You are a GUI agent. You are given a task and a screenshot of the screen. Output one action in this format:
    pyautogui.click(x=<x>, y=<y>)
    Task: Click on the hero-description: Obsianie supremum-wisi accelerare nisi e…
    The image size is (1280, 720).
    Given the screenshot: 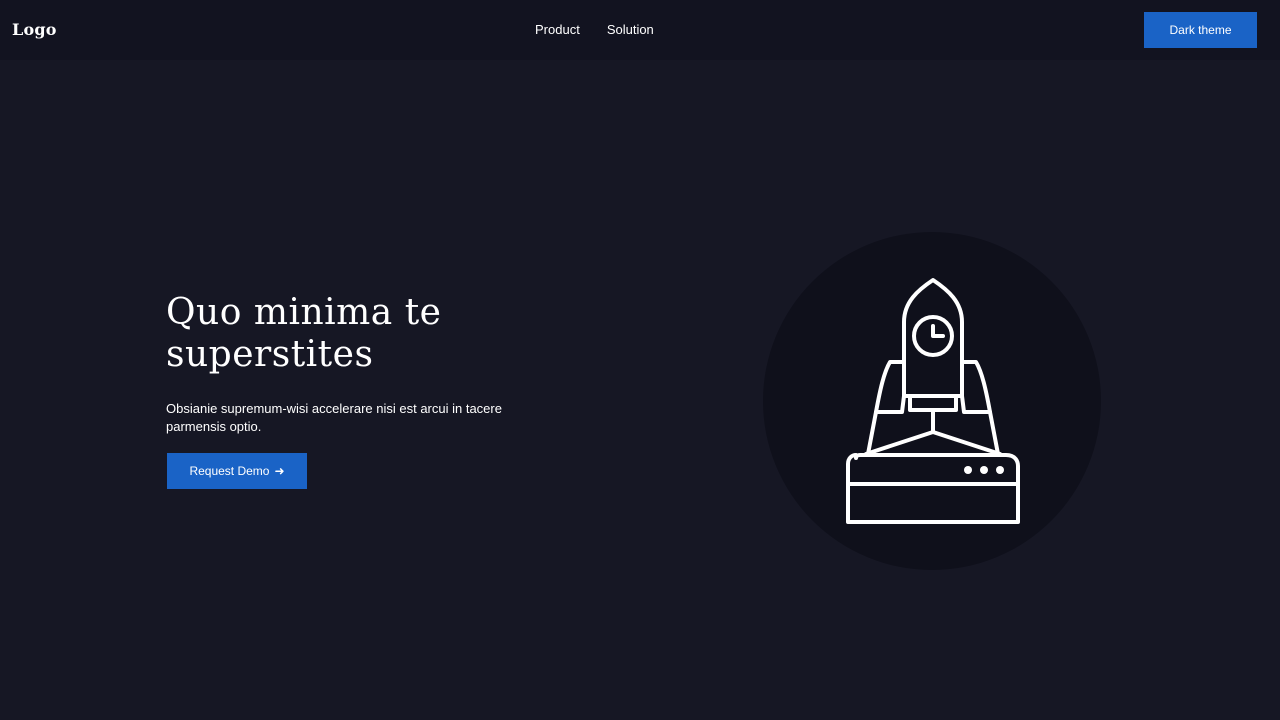 What is the action you would take?
    pyautogui.click(x=334, y=417)
    